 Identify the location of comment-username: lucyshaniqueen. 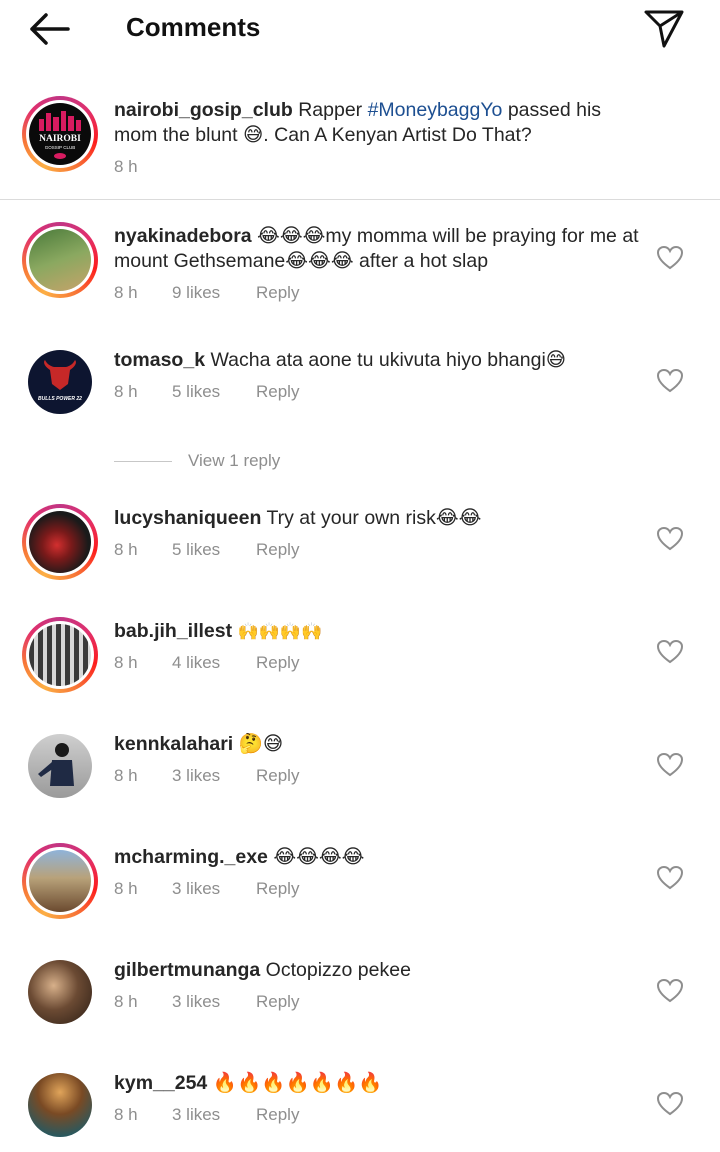
(187, 518).